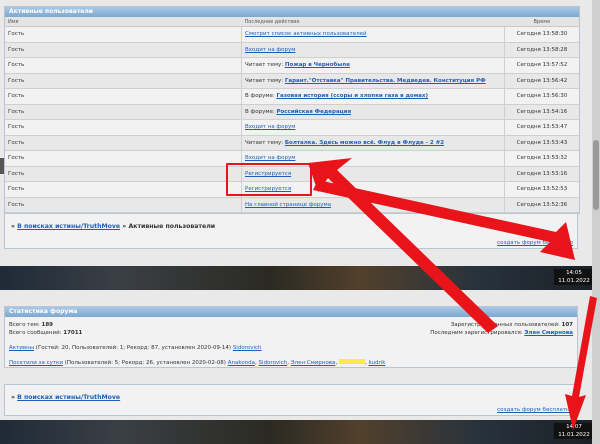 This screenshot has height=444, width=600. What do you see at coordinates (21, 348) in the screenshot?
I see `active-now-link: Активны` at bounding box center [21, 348].